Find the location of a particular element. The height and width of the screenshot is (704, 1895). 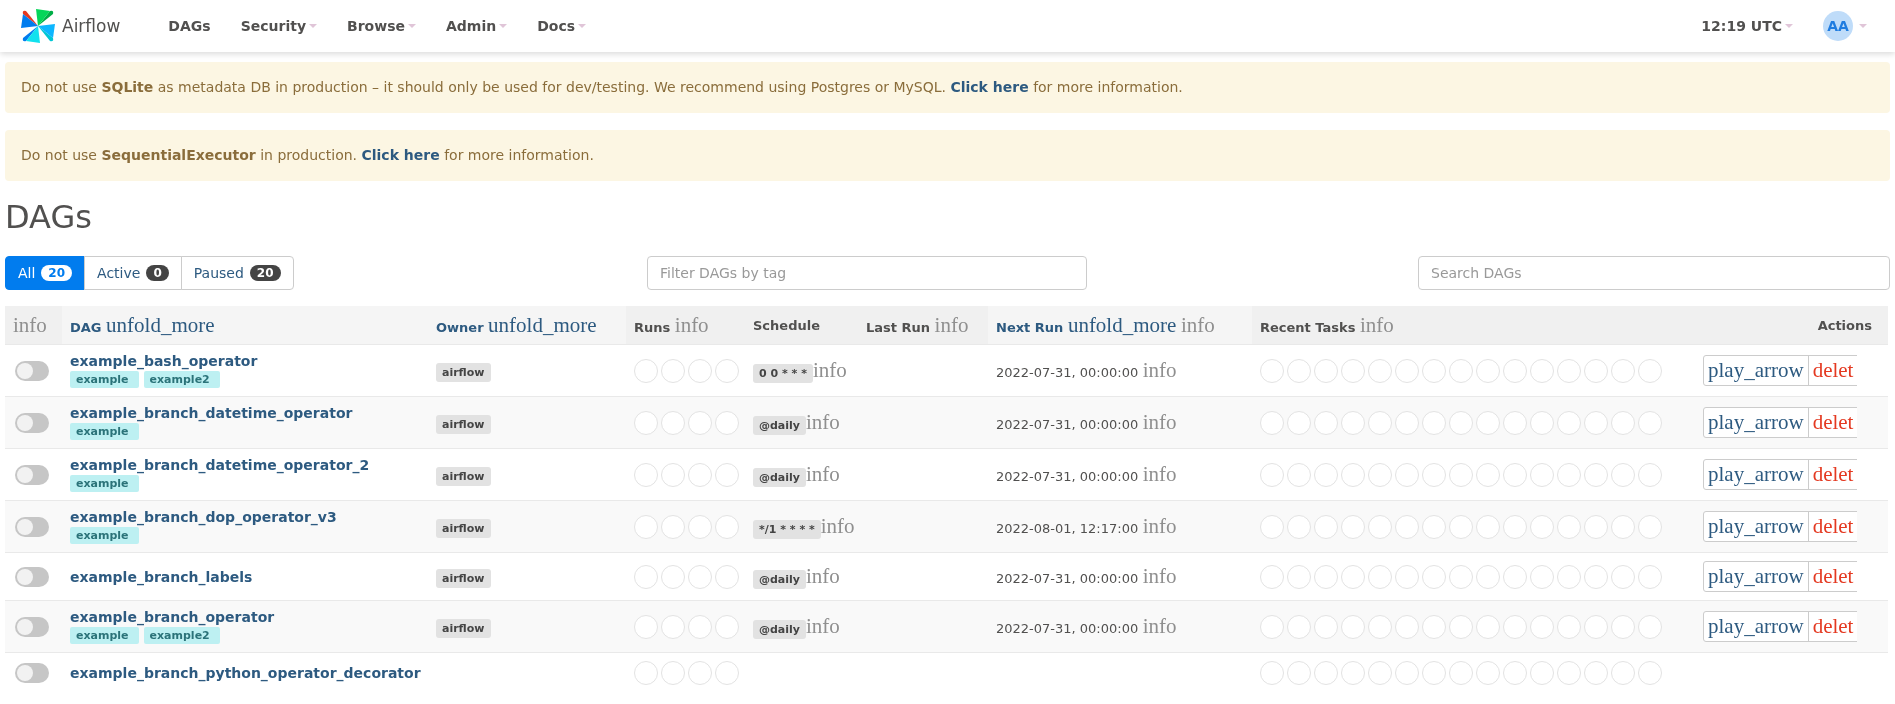

status-filter-button: Paused 20 is located at coordinates (237, 273).